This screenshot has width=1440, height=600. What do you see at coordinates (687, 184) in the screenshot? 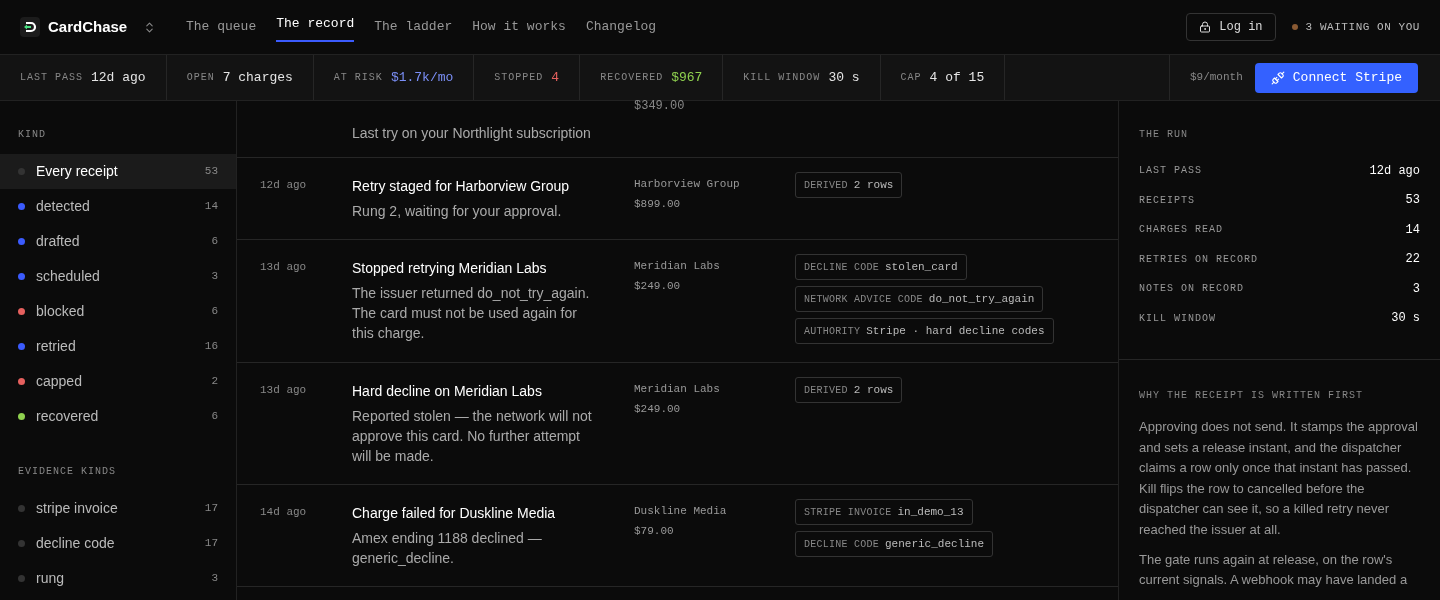
I see `client-name: Harborview Group` at bounding box center [687, 184].